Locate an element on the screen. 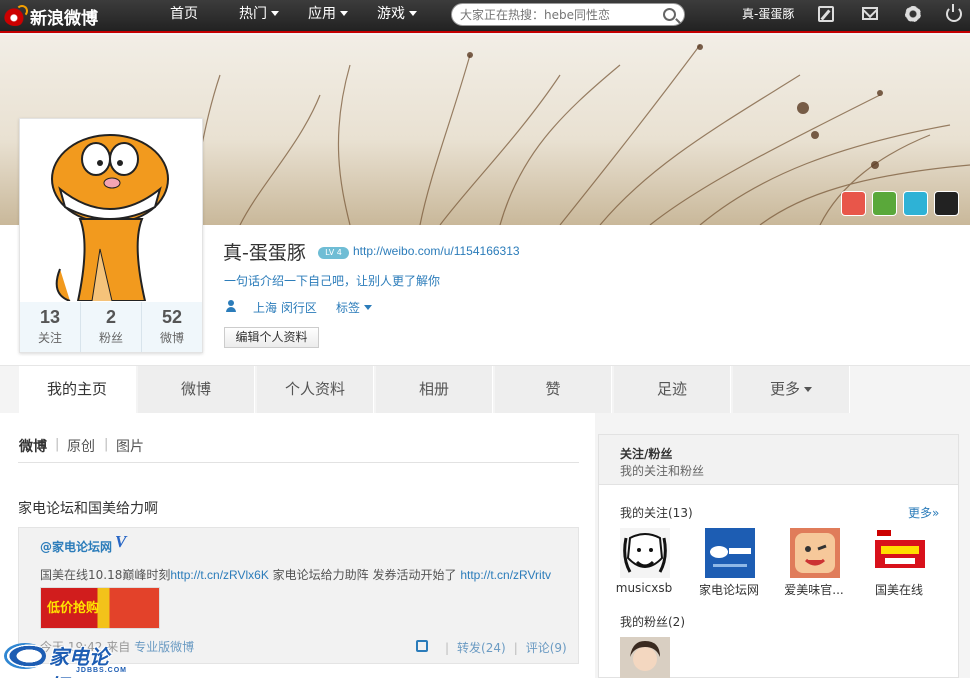  profile-location: 上海 闵行区 is located at coordinates (285, 307).